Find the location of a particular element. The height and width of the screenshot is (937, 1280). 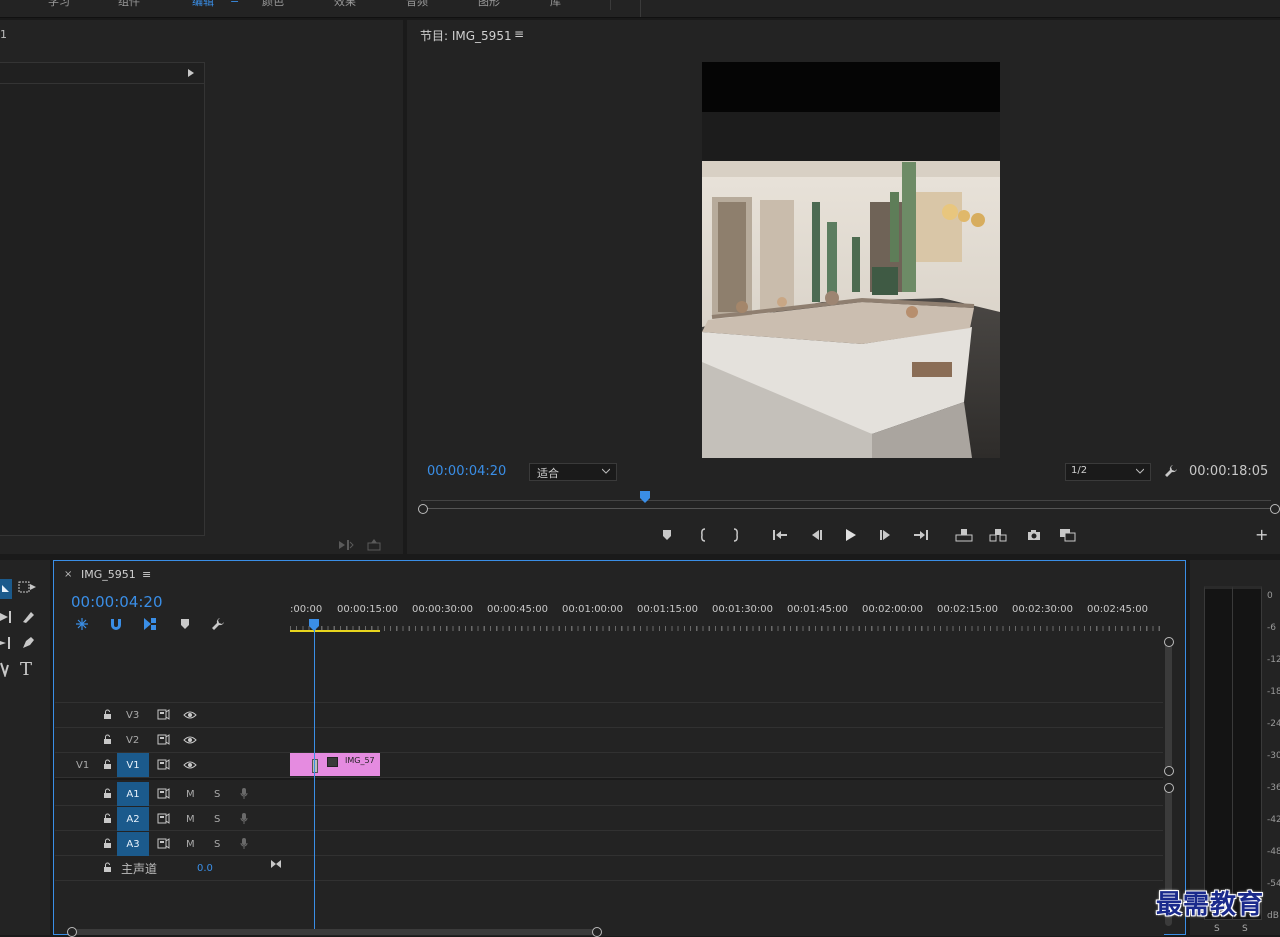

timeline-horizontal-scrollbar is located at coordinates (334, 932).